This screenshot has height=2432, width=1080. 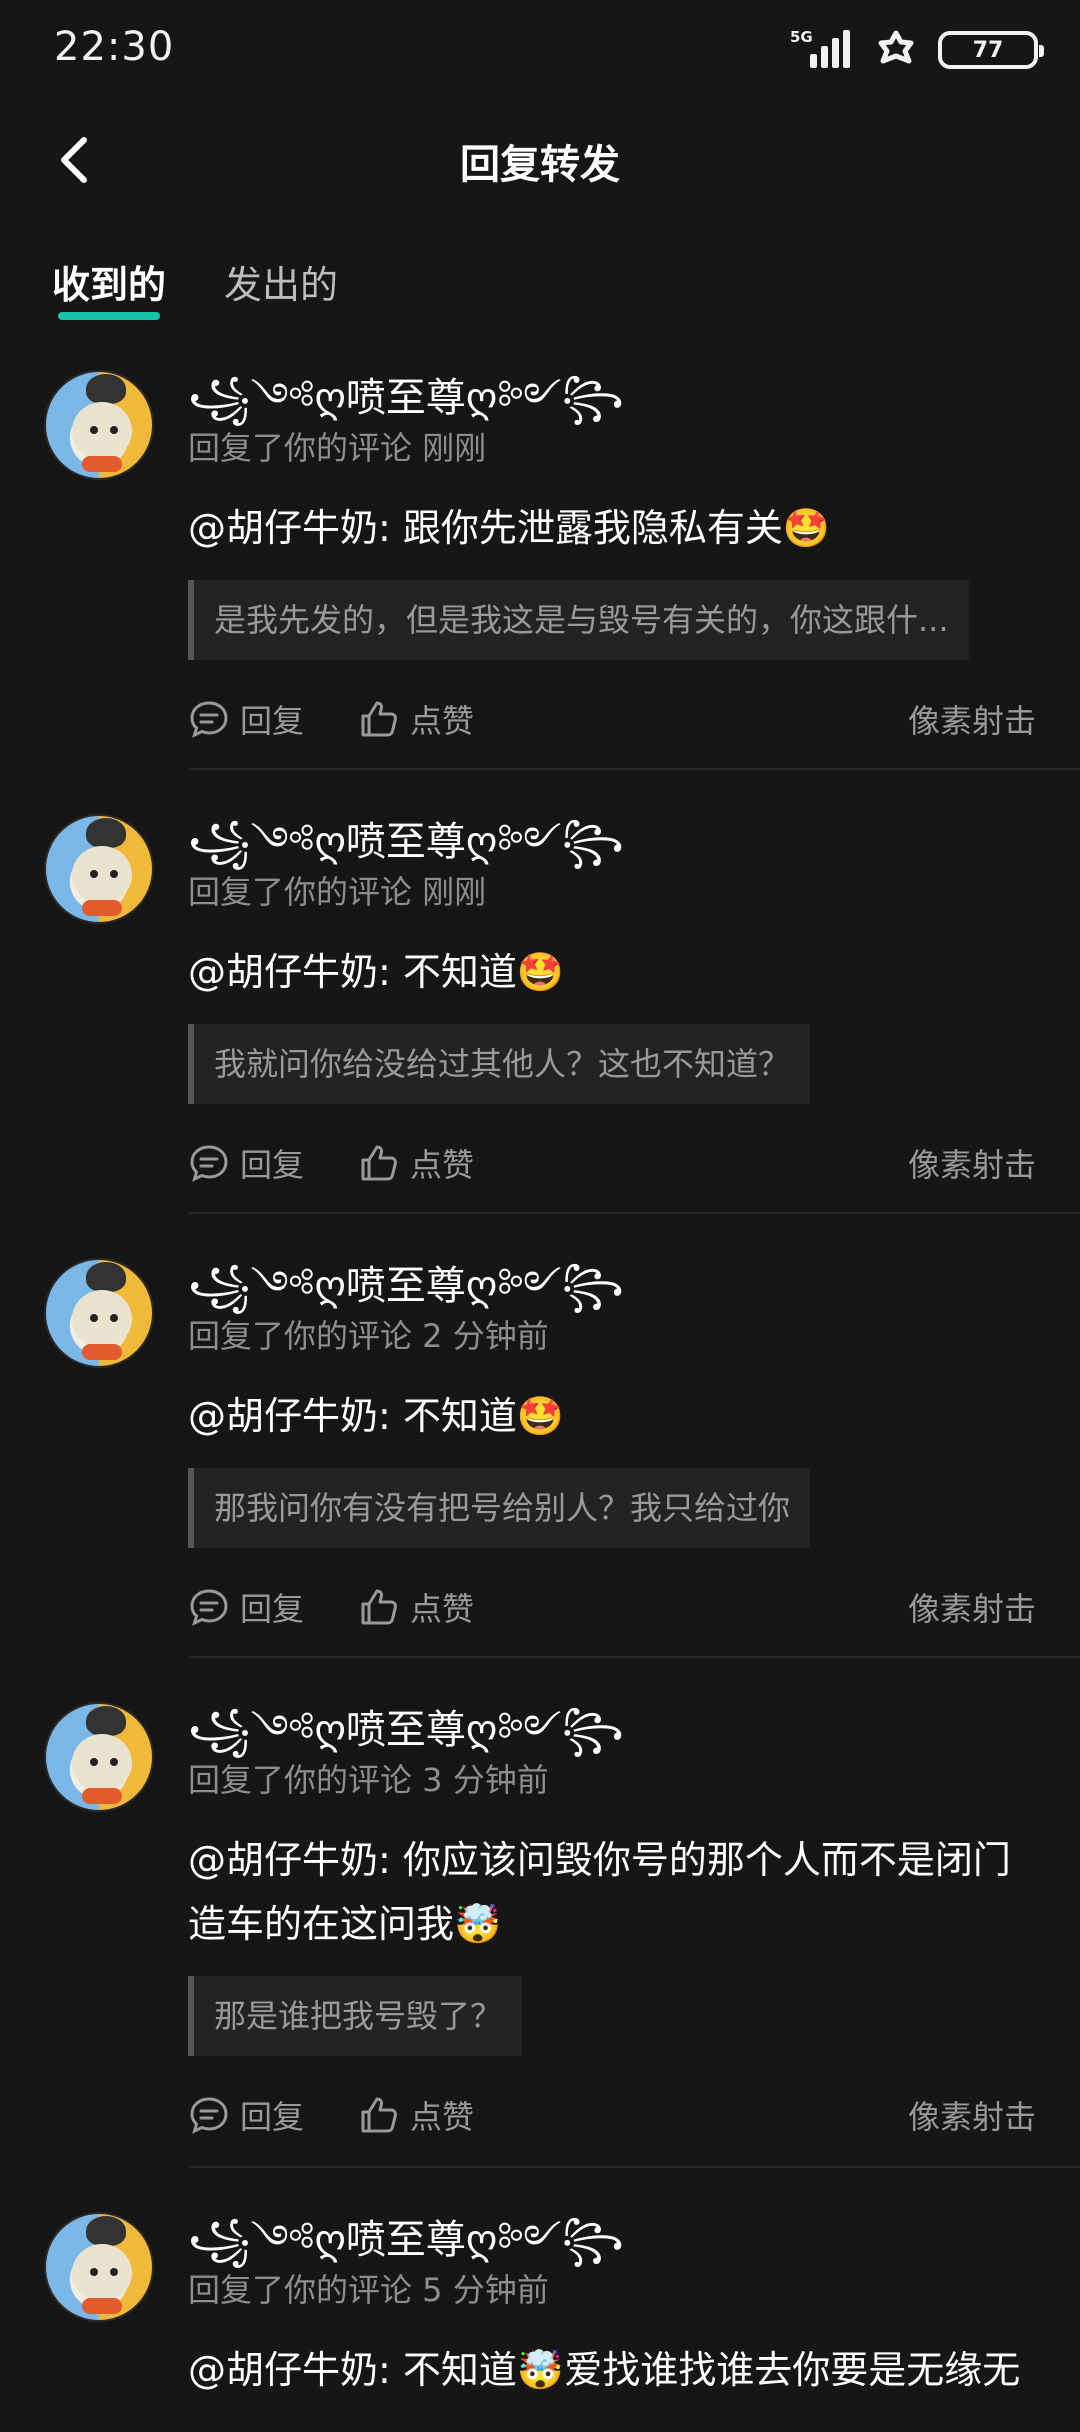 What do you see at coordinates (499, 1508) in the screenshot?
I see `quoted-comment: 那我问你有没有把号给别人？我只给过你` at bounding box center [499, 1508].